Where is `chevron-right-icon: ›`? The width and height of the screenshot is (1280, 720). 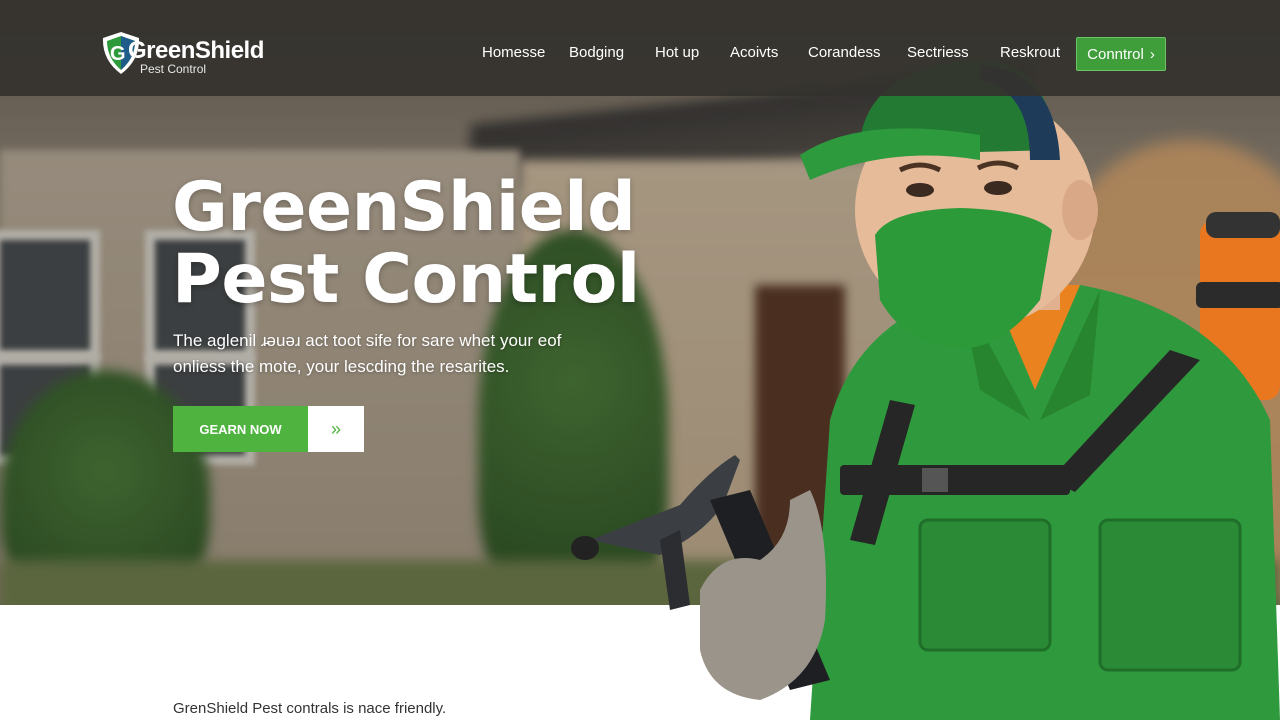 chevron-right-icon: › is located at coordinates (1152, 54).